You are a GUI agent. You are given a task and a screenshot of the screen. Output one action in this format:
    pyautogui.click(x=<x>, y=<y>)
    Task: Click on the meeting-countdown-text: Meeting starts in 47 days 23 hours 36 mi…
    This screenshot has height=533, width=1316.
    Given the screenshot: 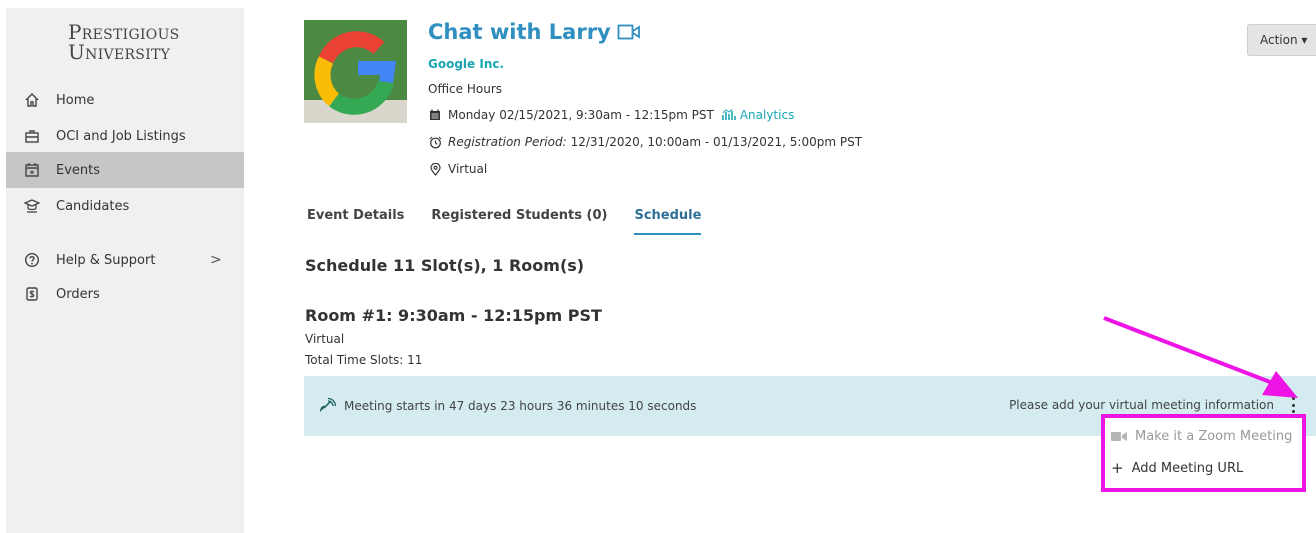 What is the action you would take?
    pyautogui.click(x=520, y=406)
    